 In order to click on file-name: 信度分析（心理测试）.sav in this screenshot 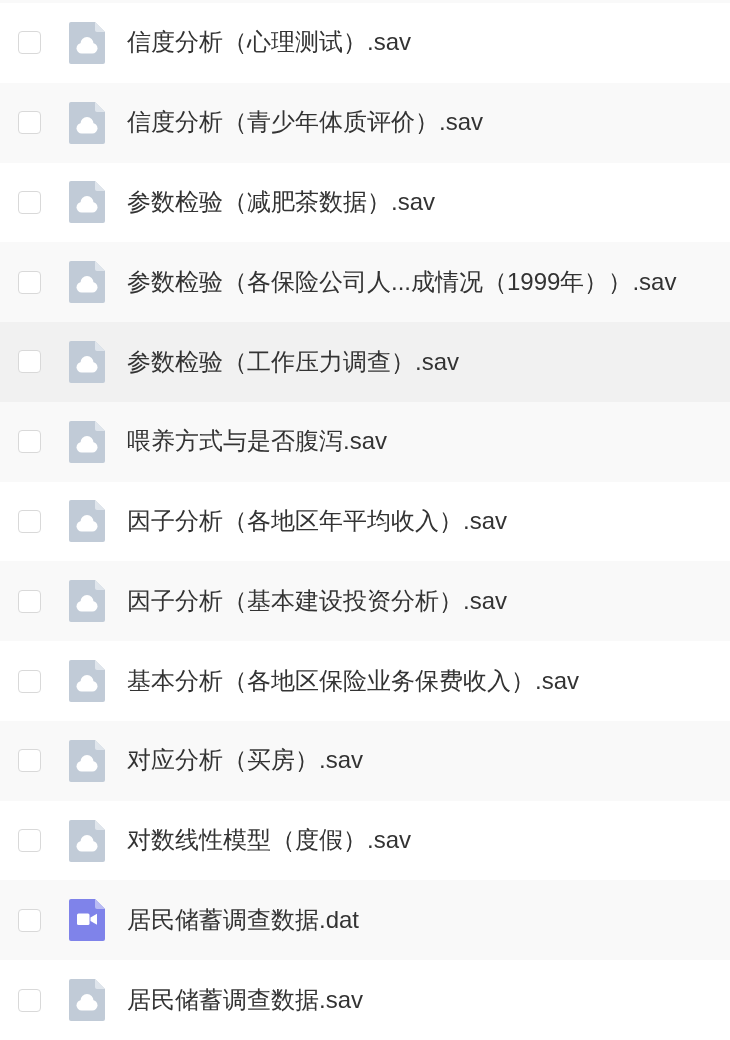, I will do `click(269, 43)`.